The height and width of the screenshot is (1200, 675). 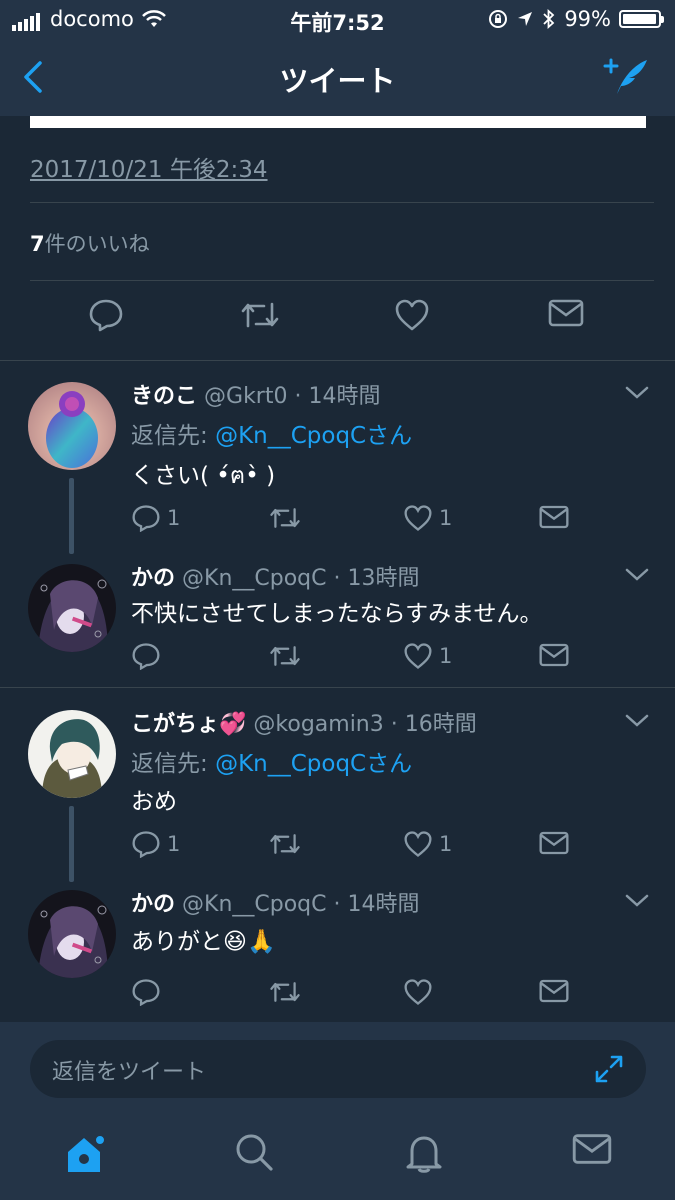 I want to click on tab-notifications, so click(x=424, y=1155).